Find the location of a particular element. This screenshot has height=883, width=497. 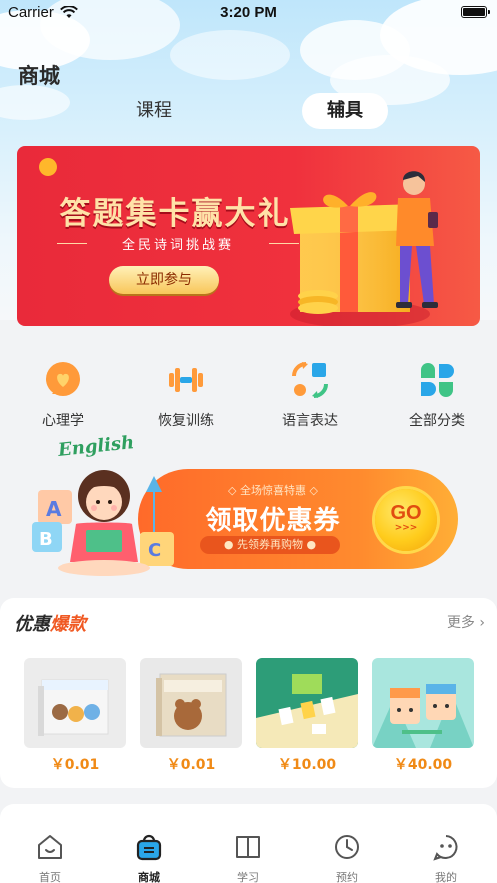

face-icon is located at coordinates (445, 848).